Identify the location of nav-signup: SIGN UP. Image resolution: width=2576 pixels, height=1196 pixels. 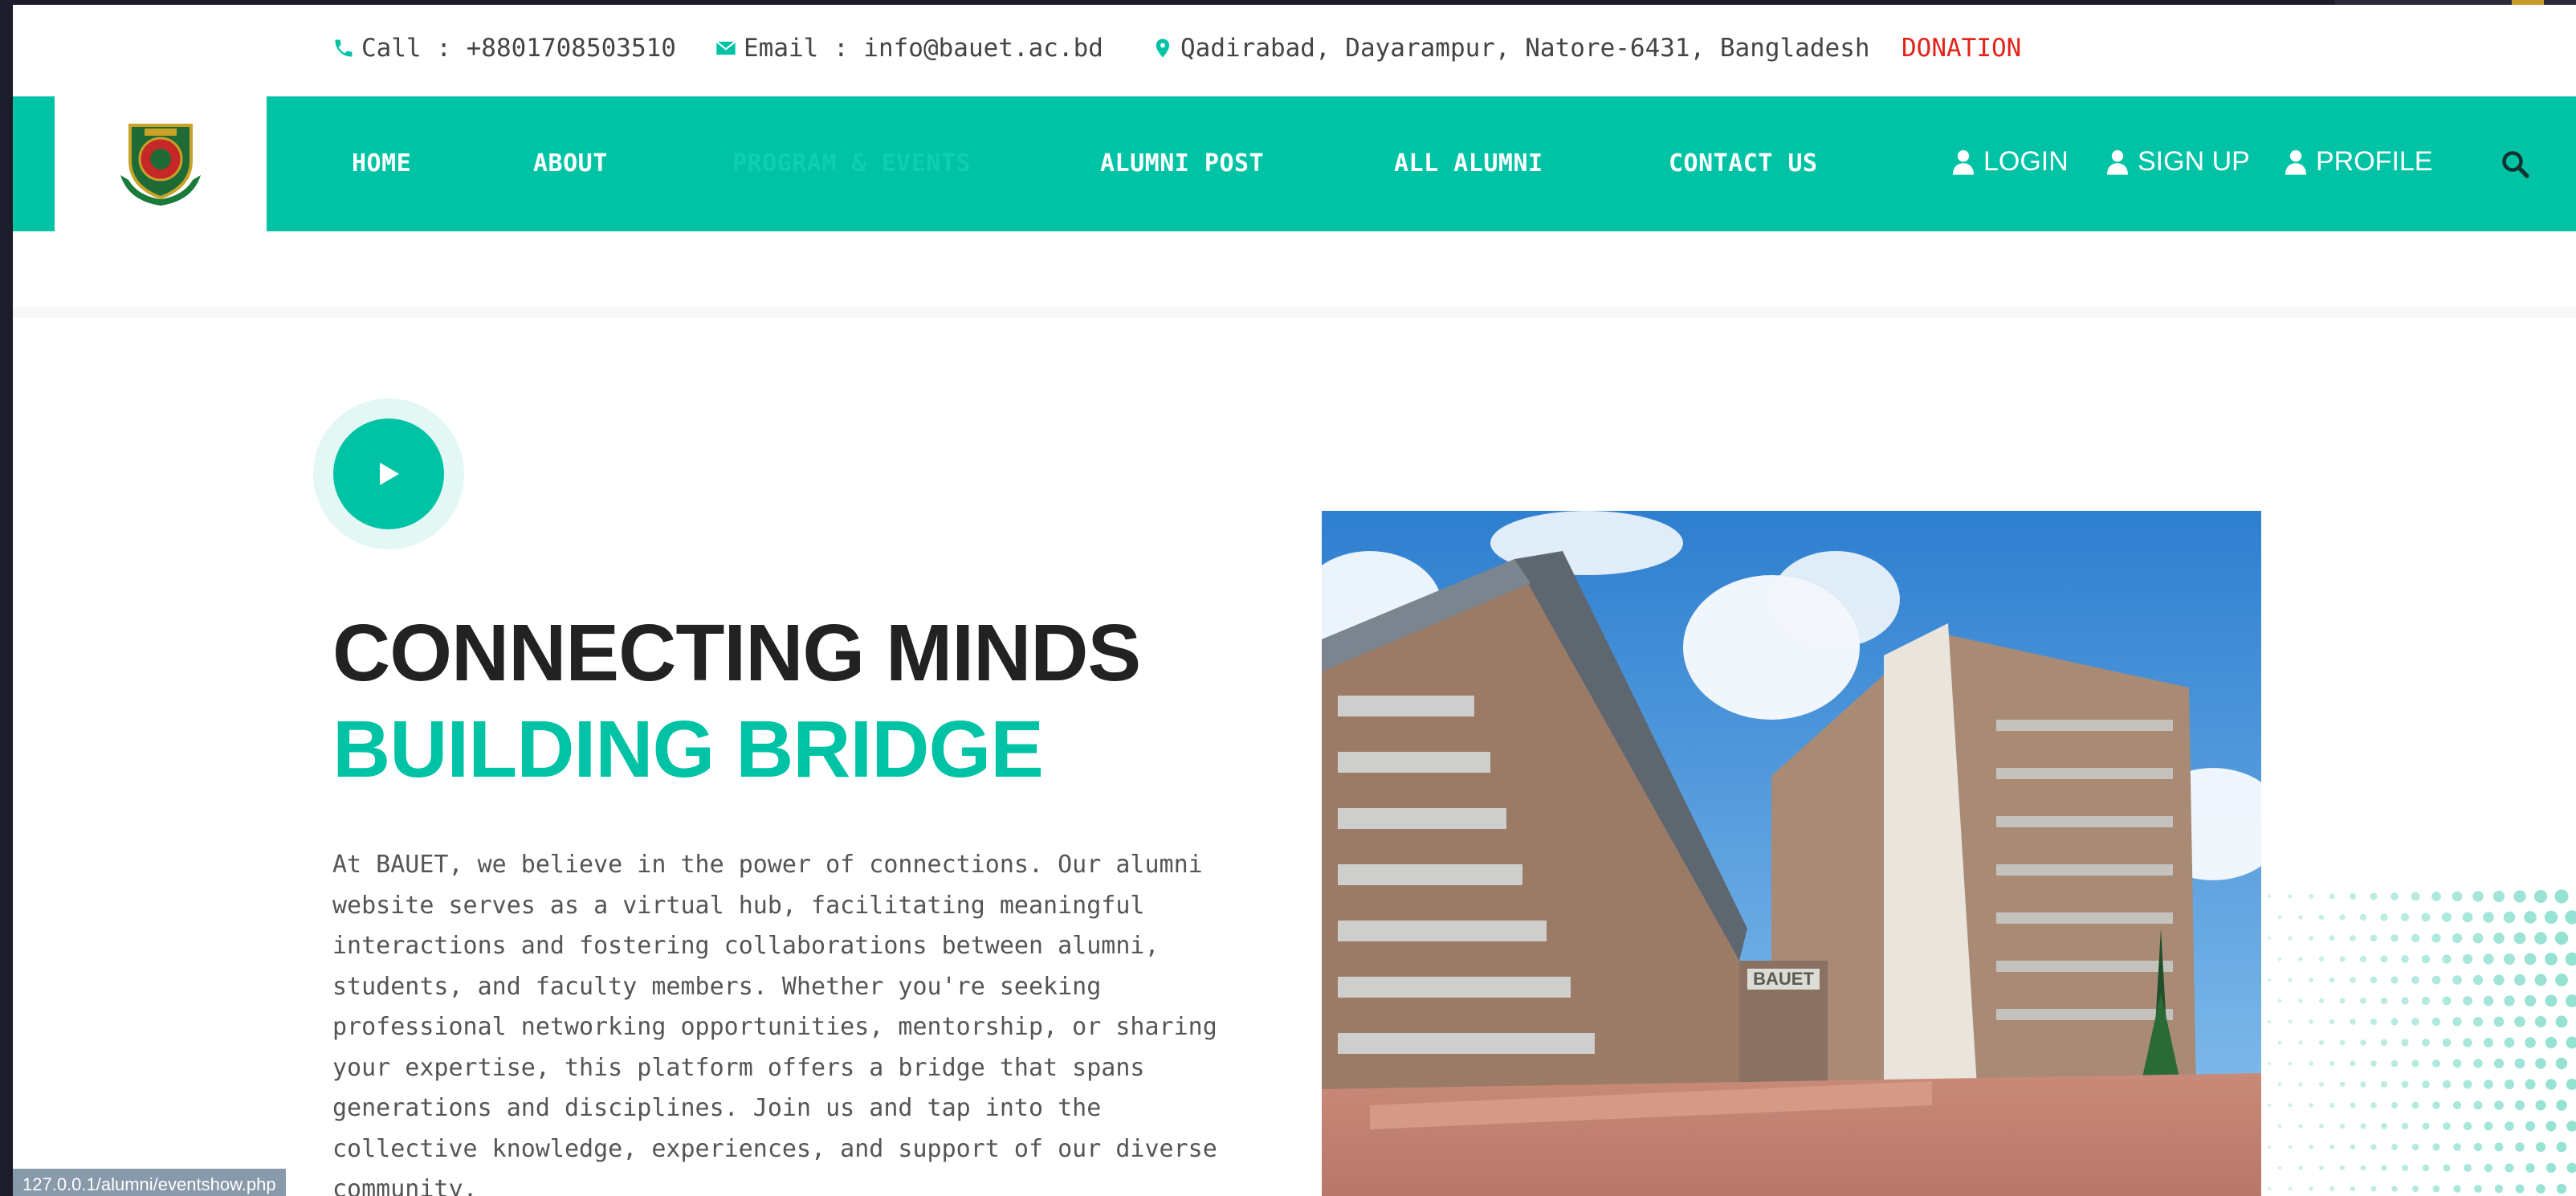
(2178, 162).